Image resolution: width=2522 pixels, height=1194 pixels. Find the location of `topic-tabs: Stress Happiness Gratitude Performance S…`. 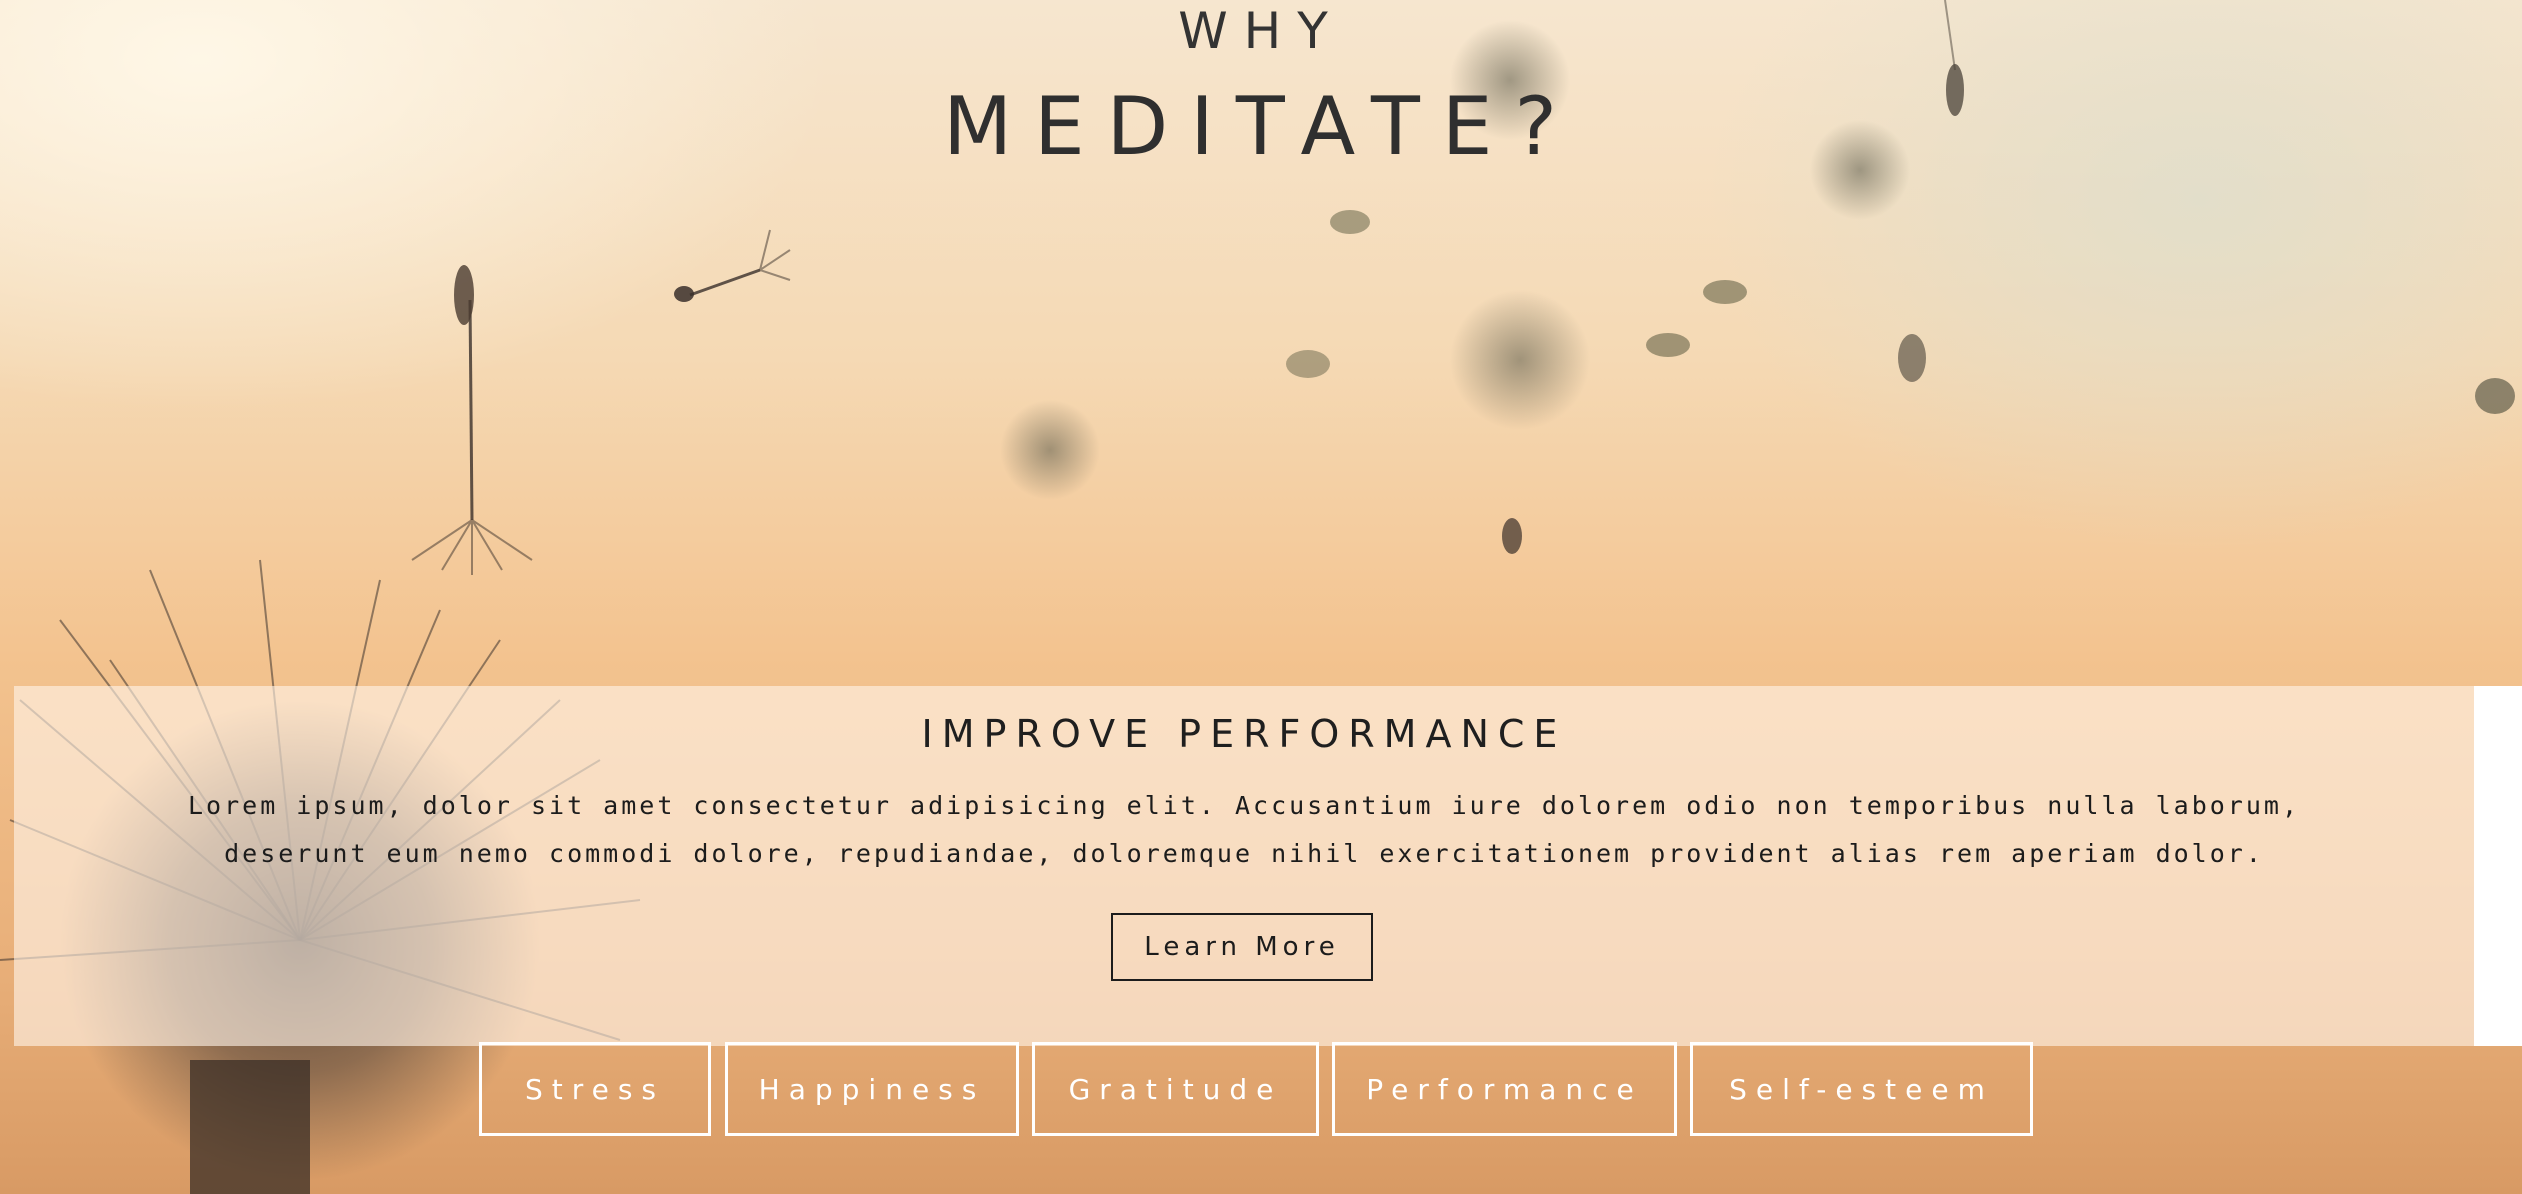

topic-tabs: Stress Happiness Gratitude Performance S… is located at coordinates (1261, 1089).